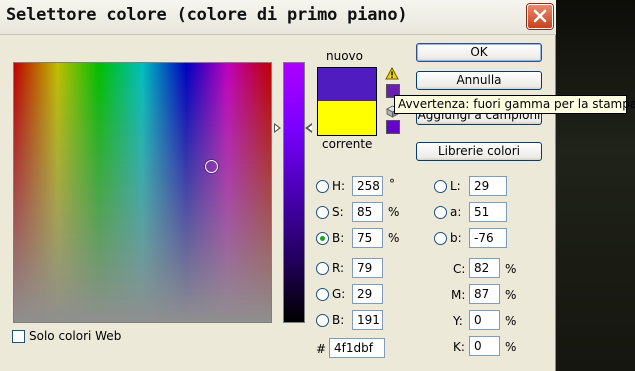 Image resolution: width=635 pixels, height=371 pixels. I want to click on close-button, so click(540, 16).